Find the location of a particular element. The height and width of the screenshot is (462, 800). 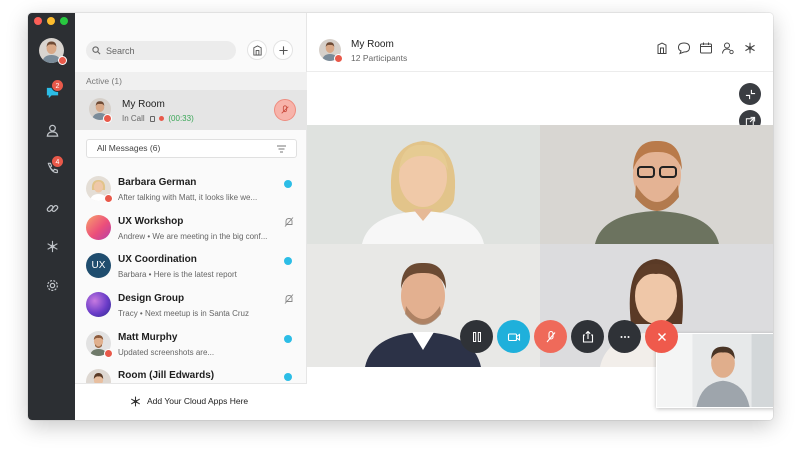

contacts-button is located at coordinates (52, 130).